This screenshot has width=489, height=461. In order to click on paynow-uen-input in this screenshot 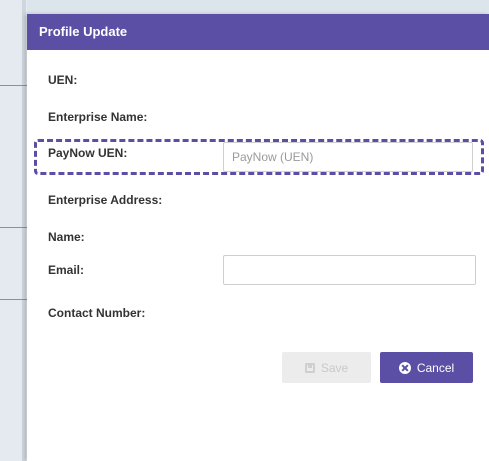, I will do `click(348, 157)`.